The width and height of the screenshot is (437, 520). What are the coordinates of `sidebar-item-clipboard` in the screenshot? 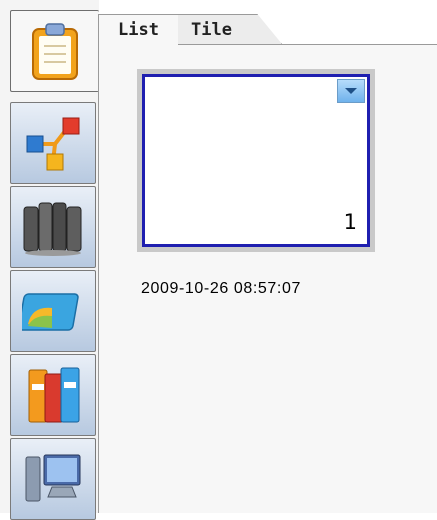 It's located at (54, 51).